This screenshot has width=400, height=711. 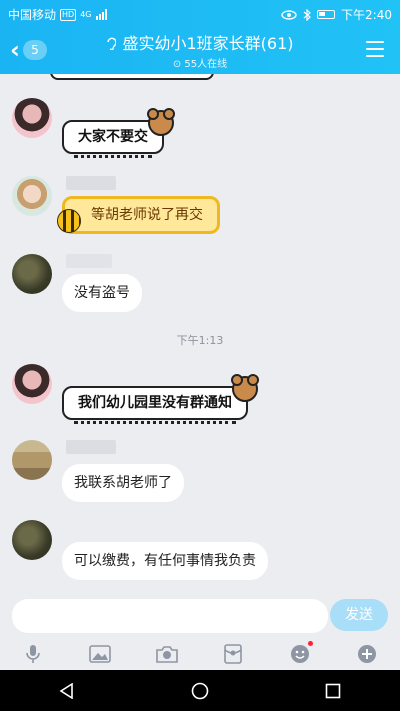 I want to click on bee-sticker-icon, so click(x=69, y=221).